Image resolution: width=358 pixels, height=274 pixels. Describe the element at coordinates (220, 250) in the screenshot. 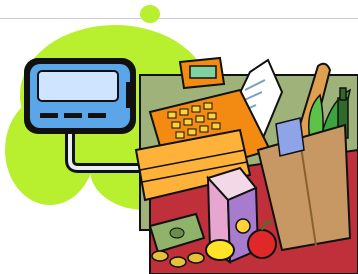

I see `lemon-icon` at that location.